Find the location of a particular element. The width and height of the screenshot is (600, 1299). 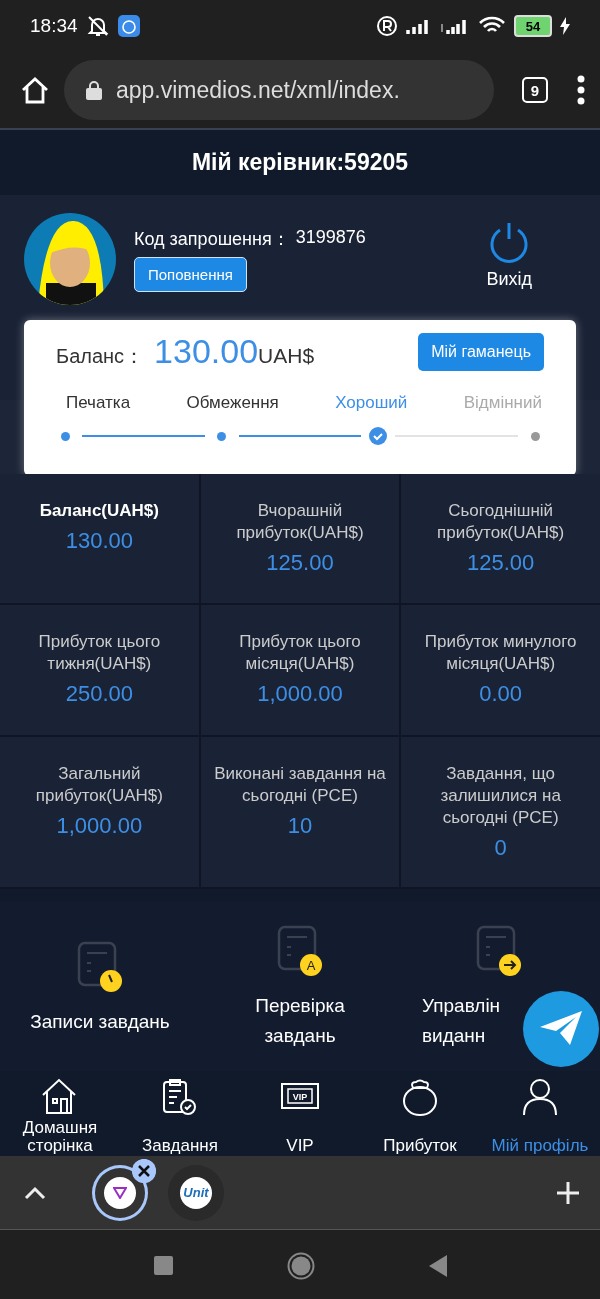

stat-value: 10 is located at coordinates (300, 826).